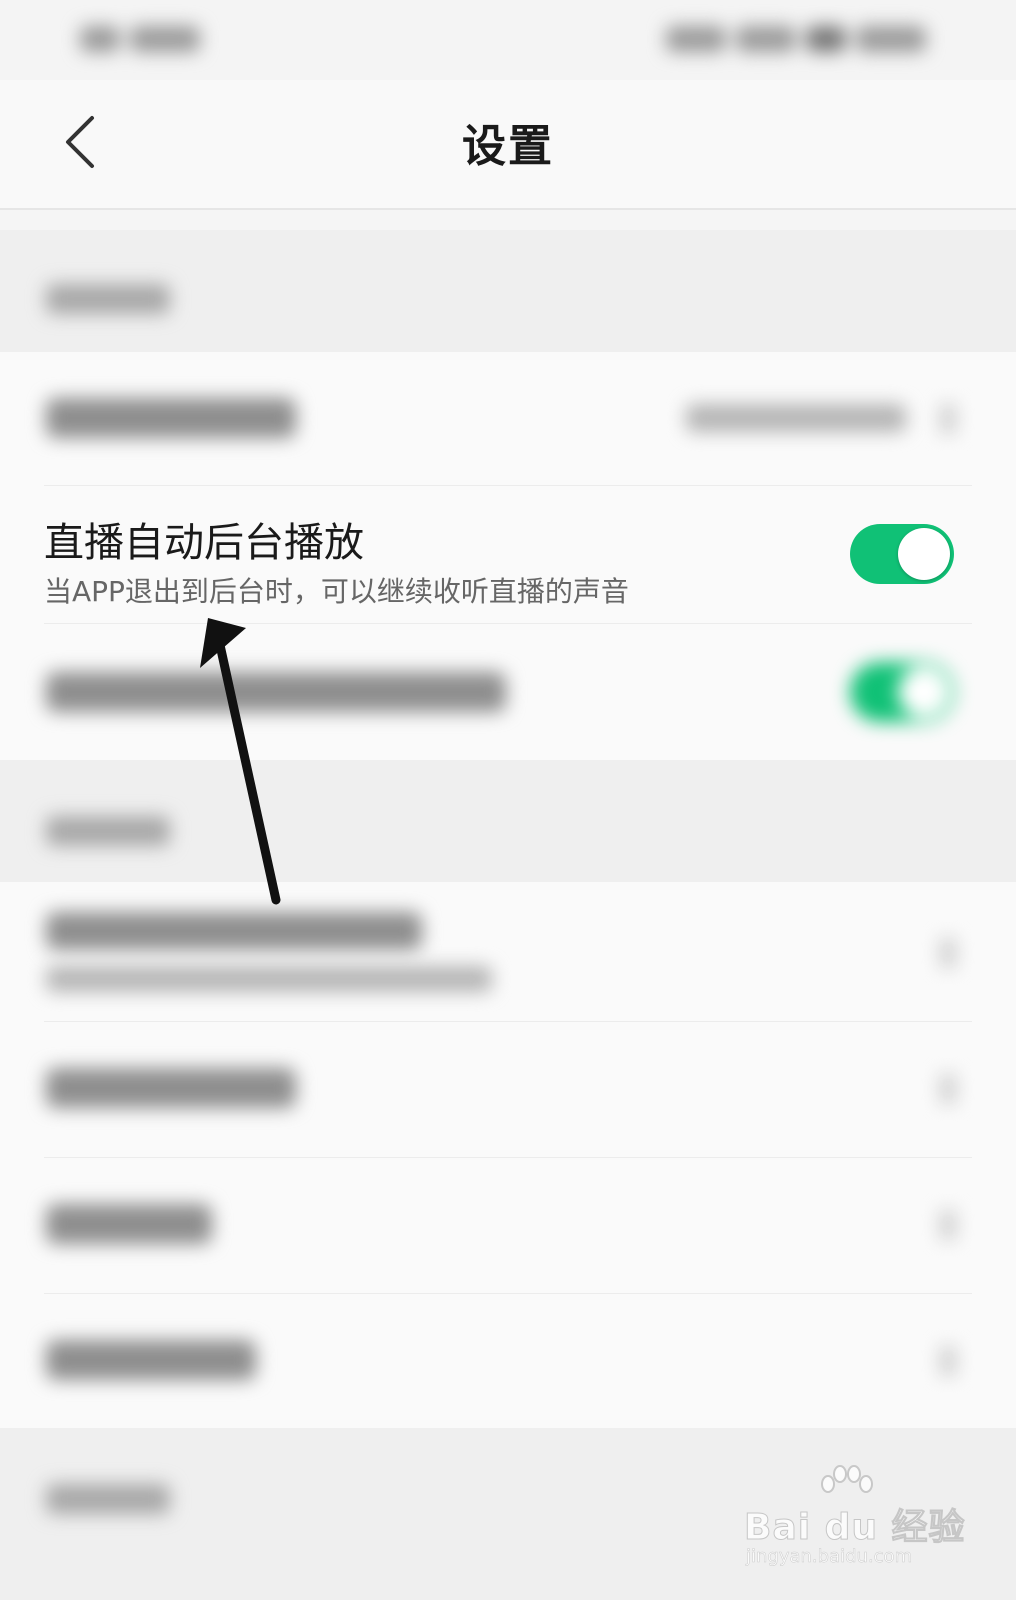  I want to click on live-background-play-title: 直播自动后台播放, so click(204, 543).